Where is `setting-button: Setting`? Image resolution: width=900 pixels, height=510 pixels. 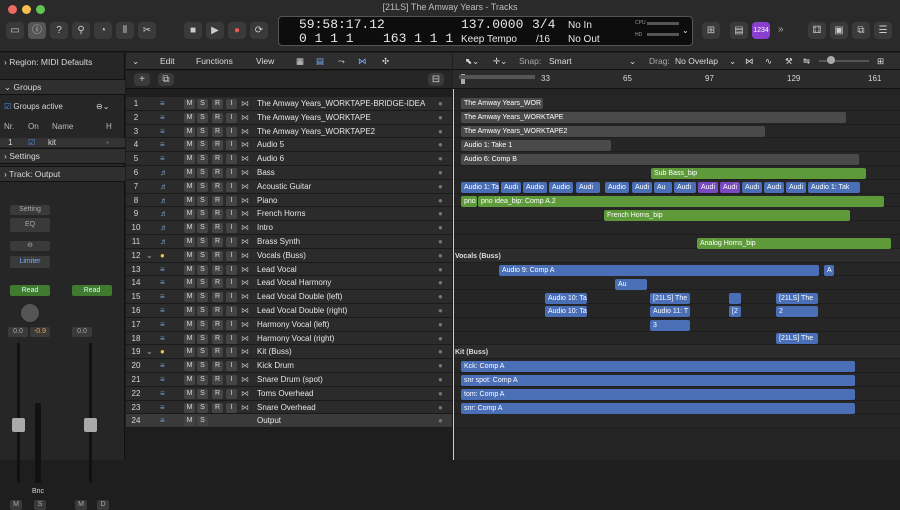
setting-button: Setting is located at coordinates (30, 210).